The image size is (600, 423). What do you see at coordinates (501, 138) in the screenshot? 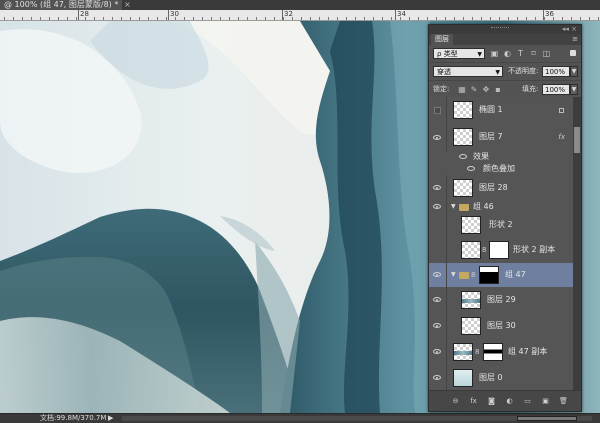
I see `layer-row: 图层 7 fx` at bounding box center [501, 138].